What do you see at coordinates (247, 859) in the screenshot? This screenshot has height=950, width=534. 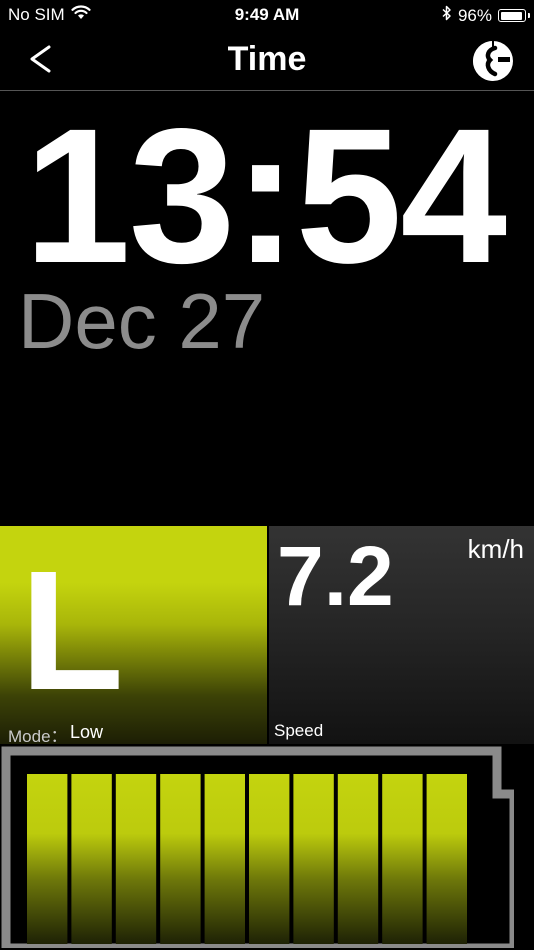 I see `battery-segments` at bounding box center [247, 859].